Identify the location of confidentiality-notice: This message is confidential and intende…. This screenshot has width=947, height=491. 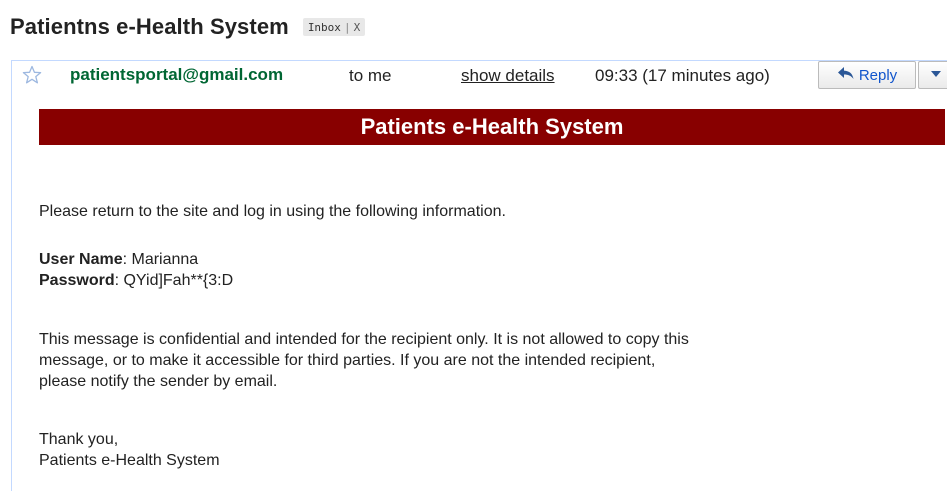
(489, 360).